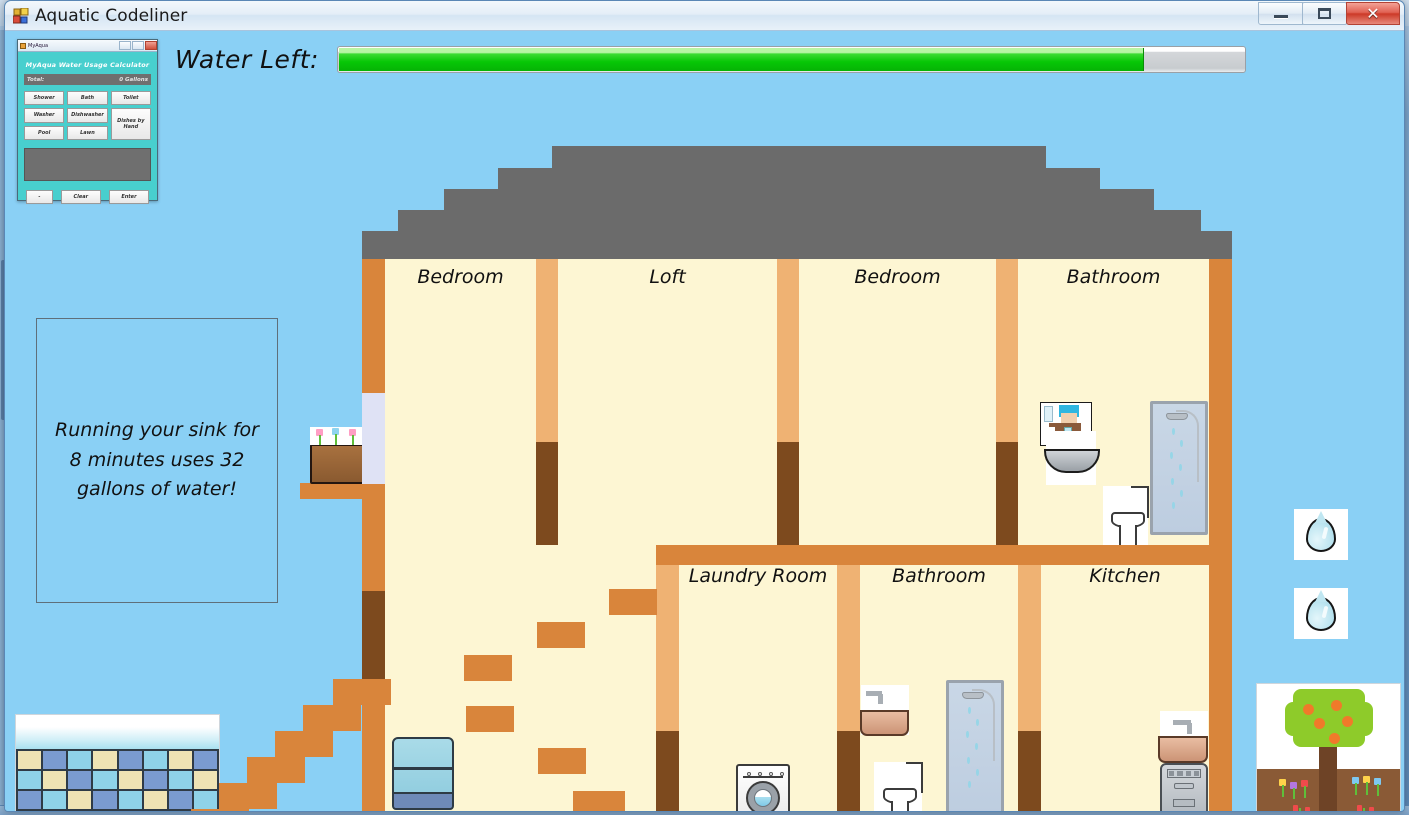  Describe the element at coordinates (1029, 771) in the screenshot. I see `lower-partition-3-dark` at that location.